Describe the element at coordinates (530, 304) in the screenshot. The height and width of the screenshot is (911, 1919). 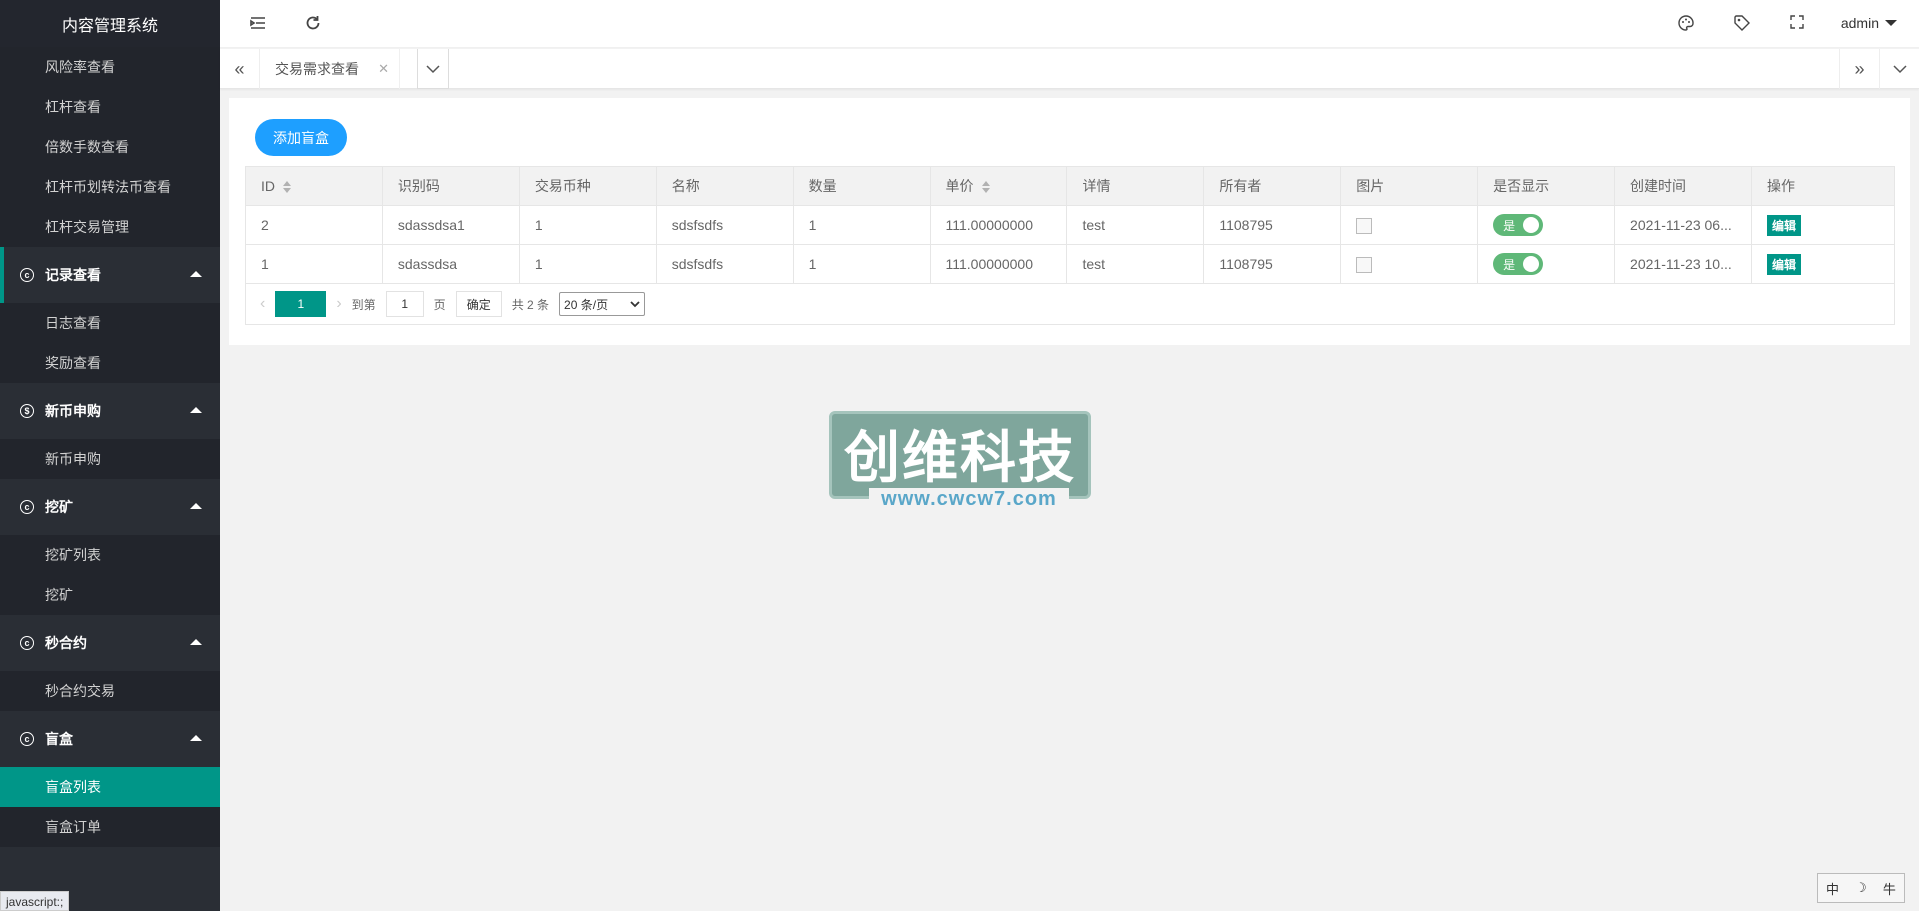
I see `total-count: 共 2 条` at that location.